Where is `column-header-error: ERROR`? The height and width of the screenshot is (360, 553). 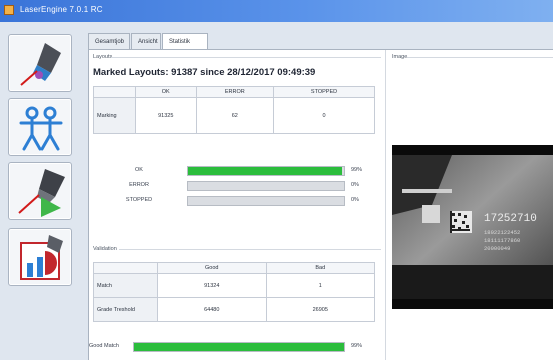 column-header-error: ERROR is located at coordinates (235, 92).